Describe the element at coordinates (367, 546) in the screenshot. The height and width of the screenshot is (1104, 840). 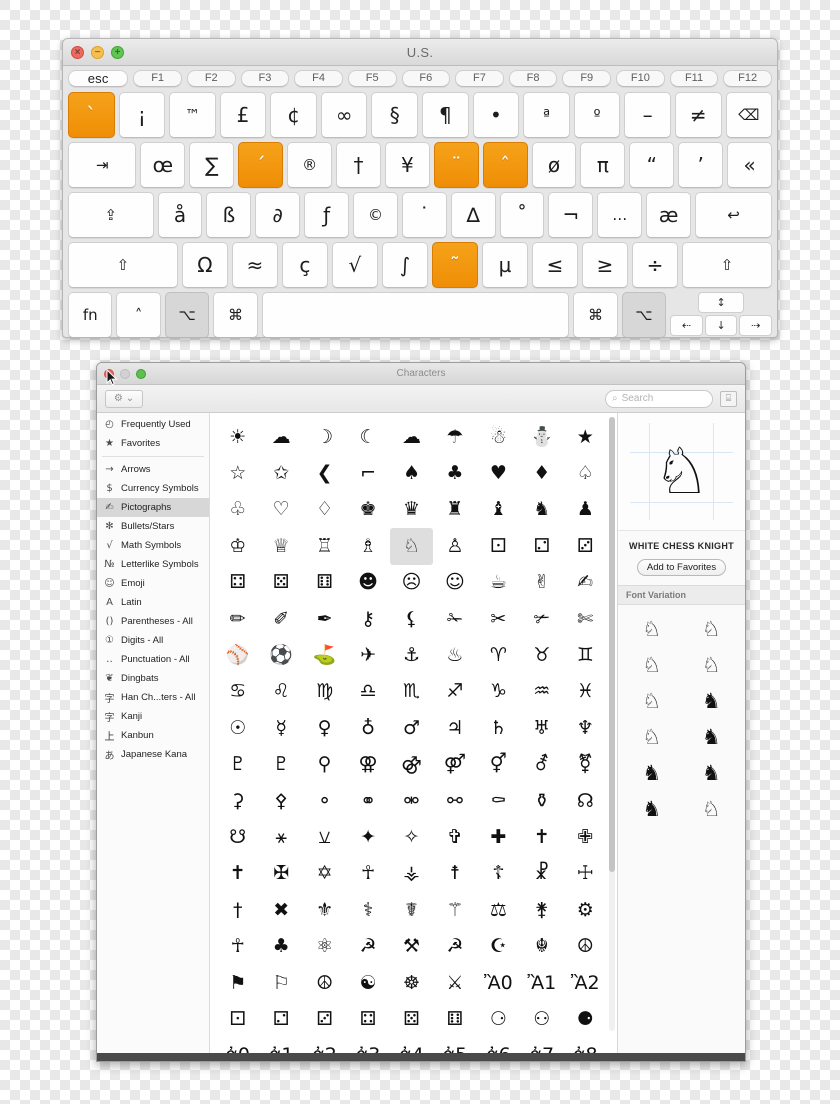
I see `character-cell: ♗` at that location.